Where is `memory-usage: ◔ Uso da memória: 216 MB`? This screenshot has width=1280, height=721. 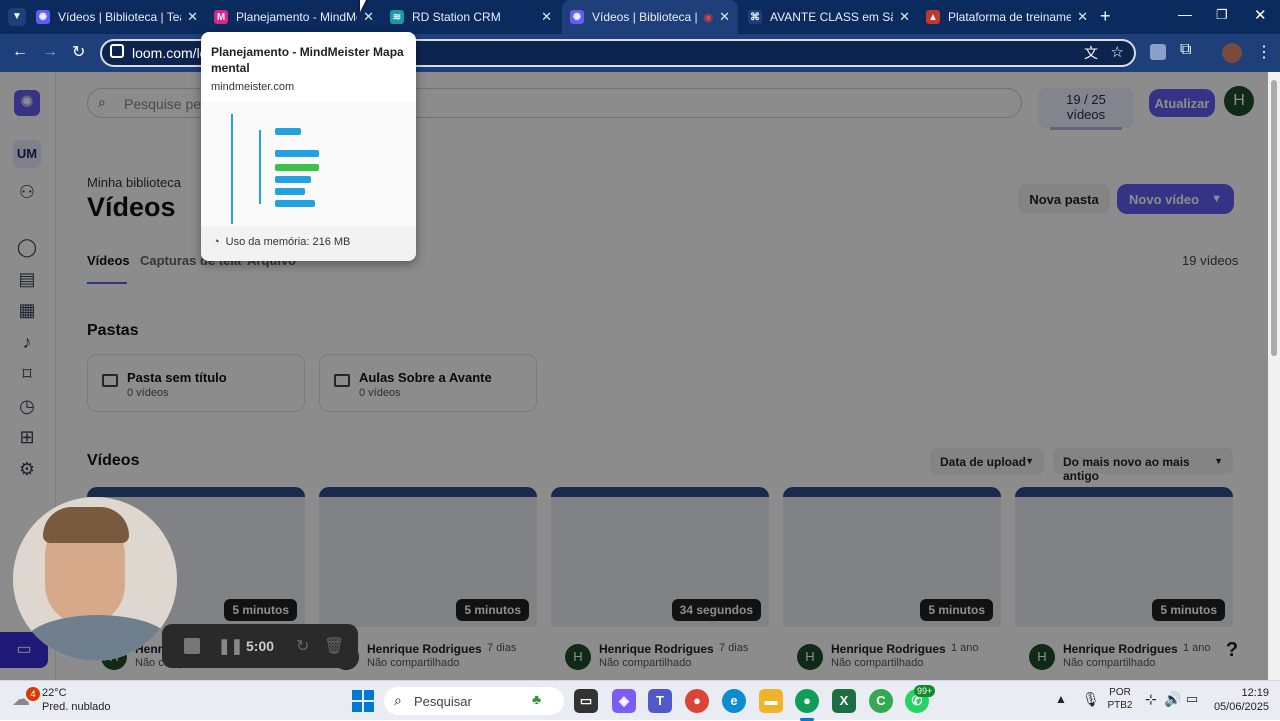
memory-usage: ◔ Uso da memória: 216 MB is located at coordinates (308, 243).